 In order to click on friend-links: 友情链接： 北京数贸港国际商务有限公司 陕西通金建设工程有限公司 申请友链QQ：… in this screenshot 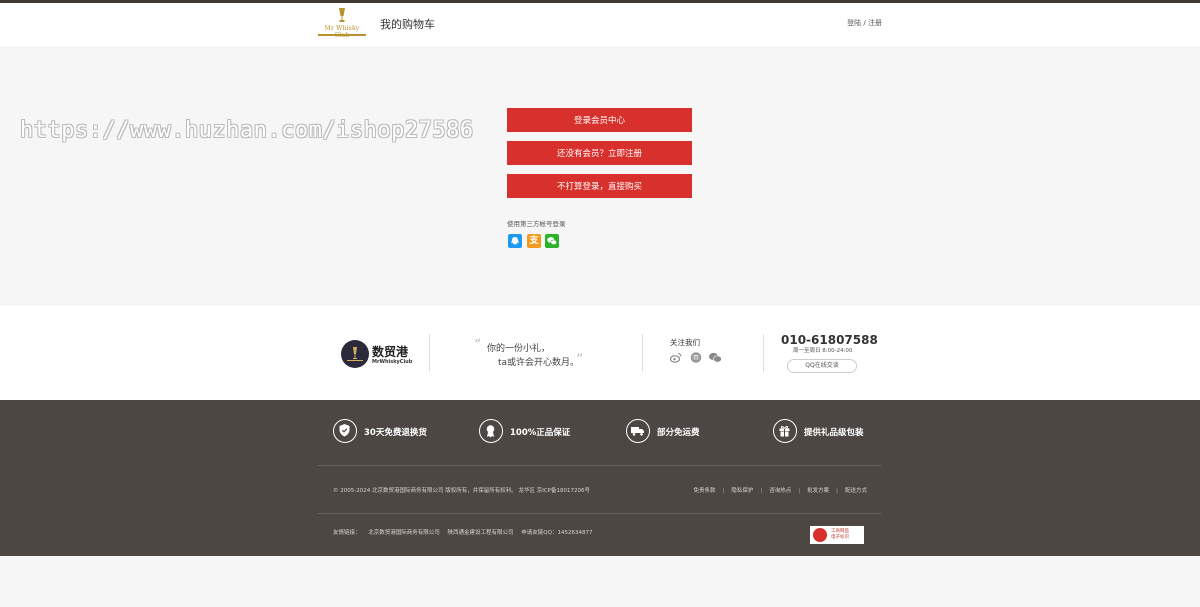, I will do `click(465, 532)`.